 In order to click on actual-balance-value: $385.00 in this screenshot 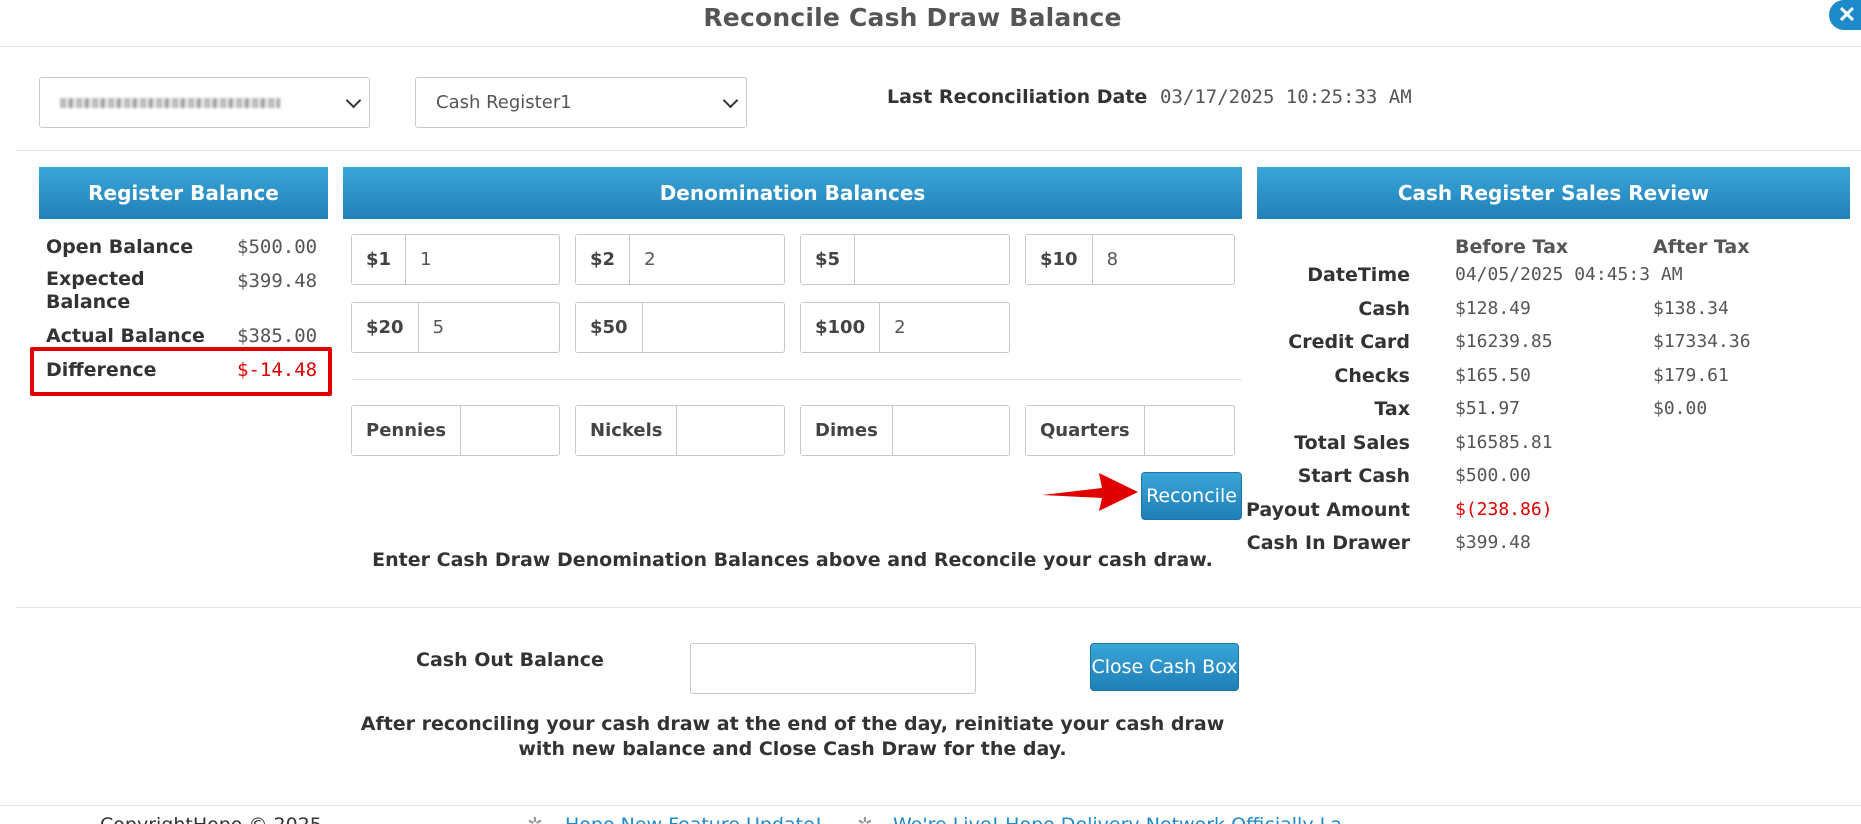, I will do `click(277, 336)`.